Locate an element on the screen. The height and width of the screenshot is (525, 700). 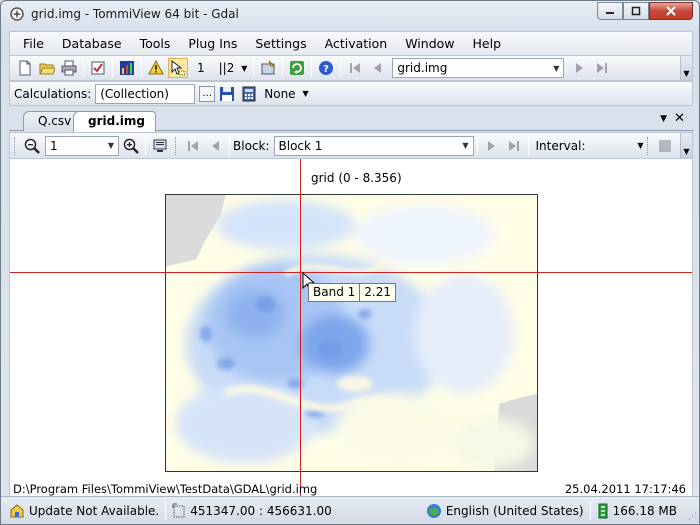
open-folder-button is located at coordinates (47, 68).